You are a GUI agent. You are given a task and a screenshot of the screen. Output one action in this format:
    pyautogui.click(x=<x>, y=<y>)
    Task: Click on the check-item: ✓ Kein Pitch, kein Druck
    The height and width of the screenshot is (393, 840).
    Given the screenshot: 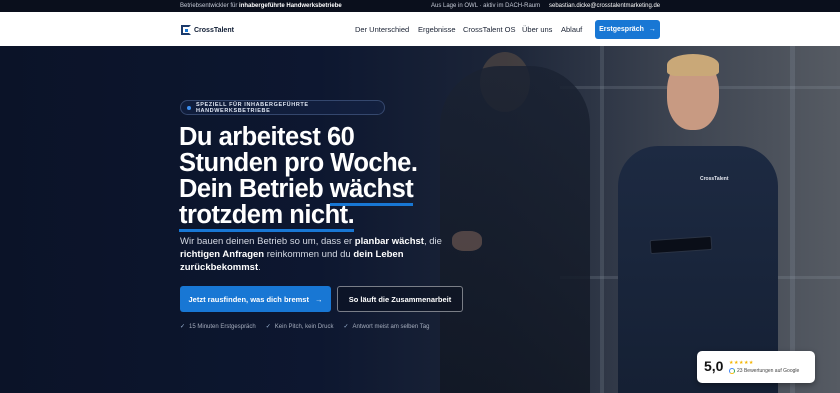 What is the action you would take?
    pyautogui.click(x=300, y=327)
    